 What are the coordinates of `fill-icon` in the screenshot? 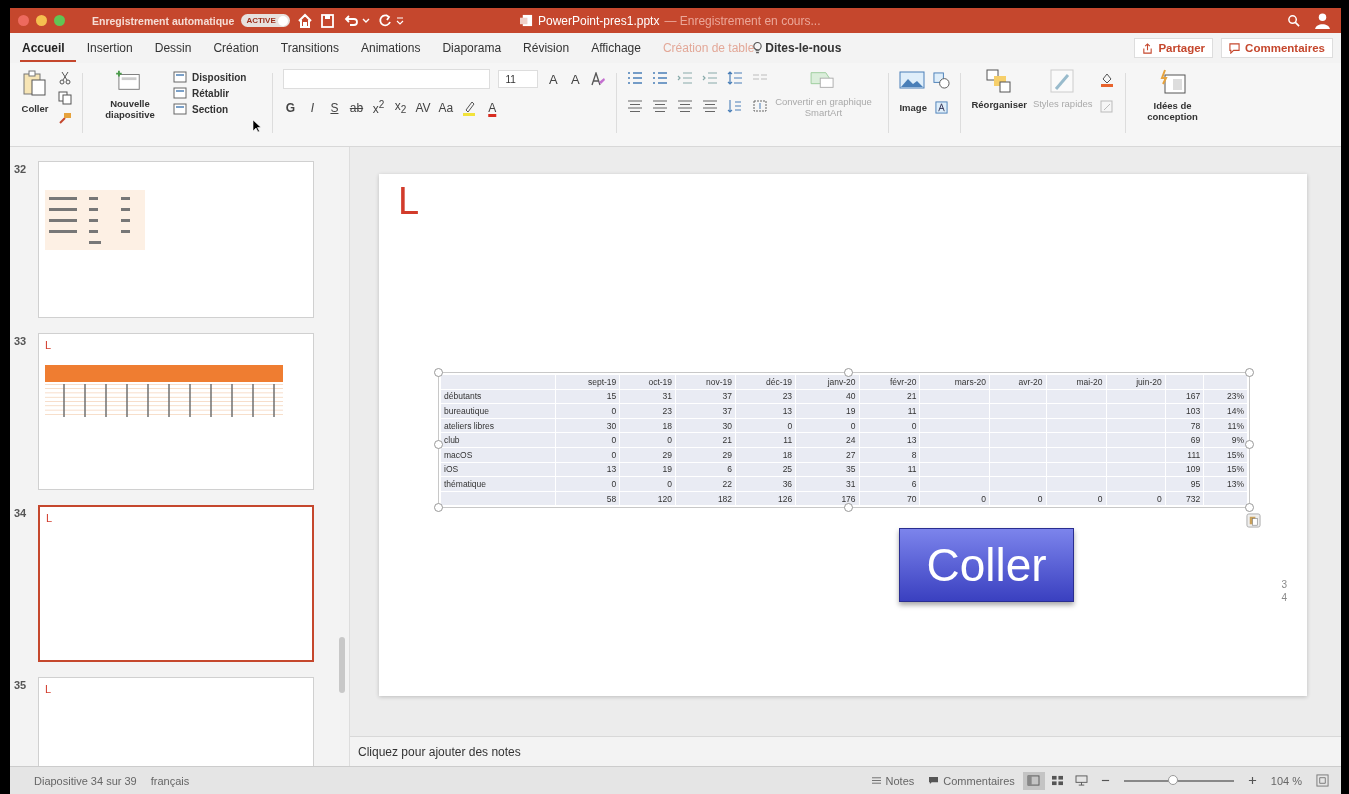 It's located at (1106, 79).